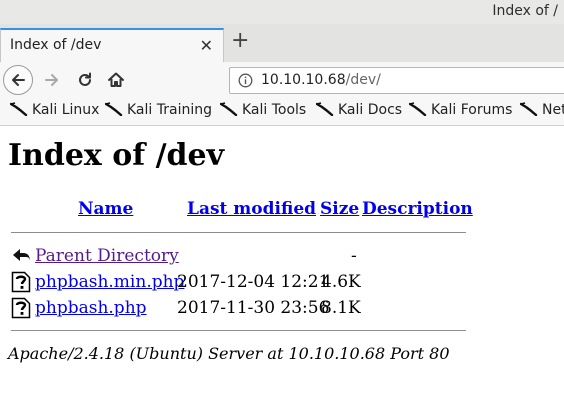  What do you see at coordinates (206, 45) in the screenshot?
I see `close-tab-icon: ✕` at bounding box center [206, 45].